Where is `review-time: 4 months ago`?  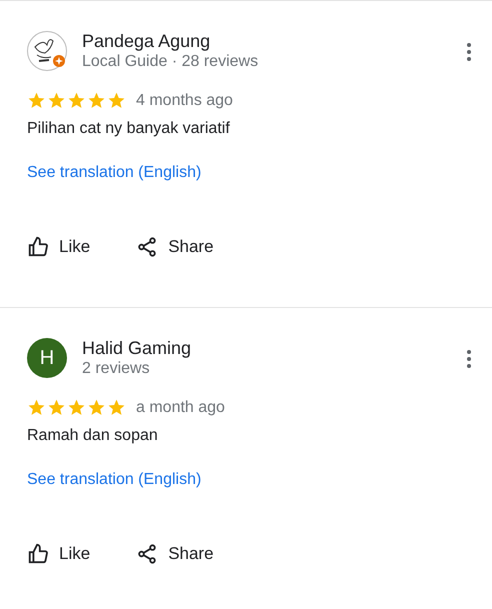
review-time: 4 months ago is located at coordinates (184, 101).